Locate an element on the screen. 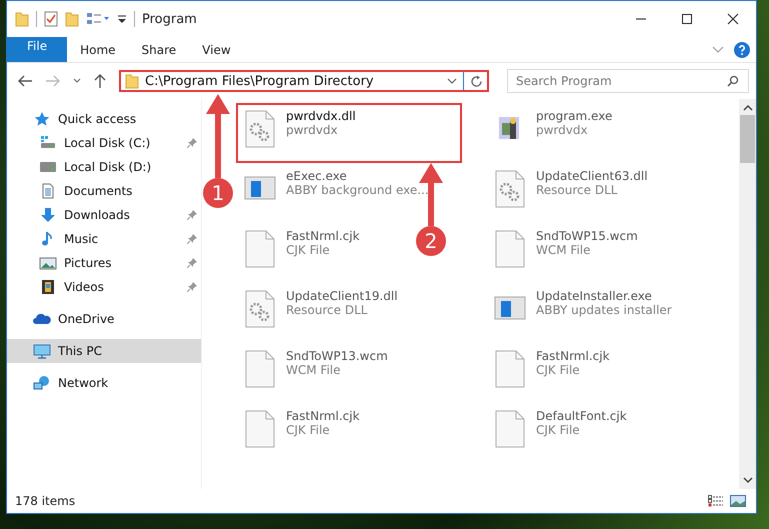 This screenshot has width=769, height=529. sidebar-item: Pictures is located at coordinates (104, 263).